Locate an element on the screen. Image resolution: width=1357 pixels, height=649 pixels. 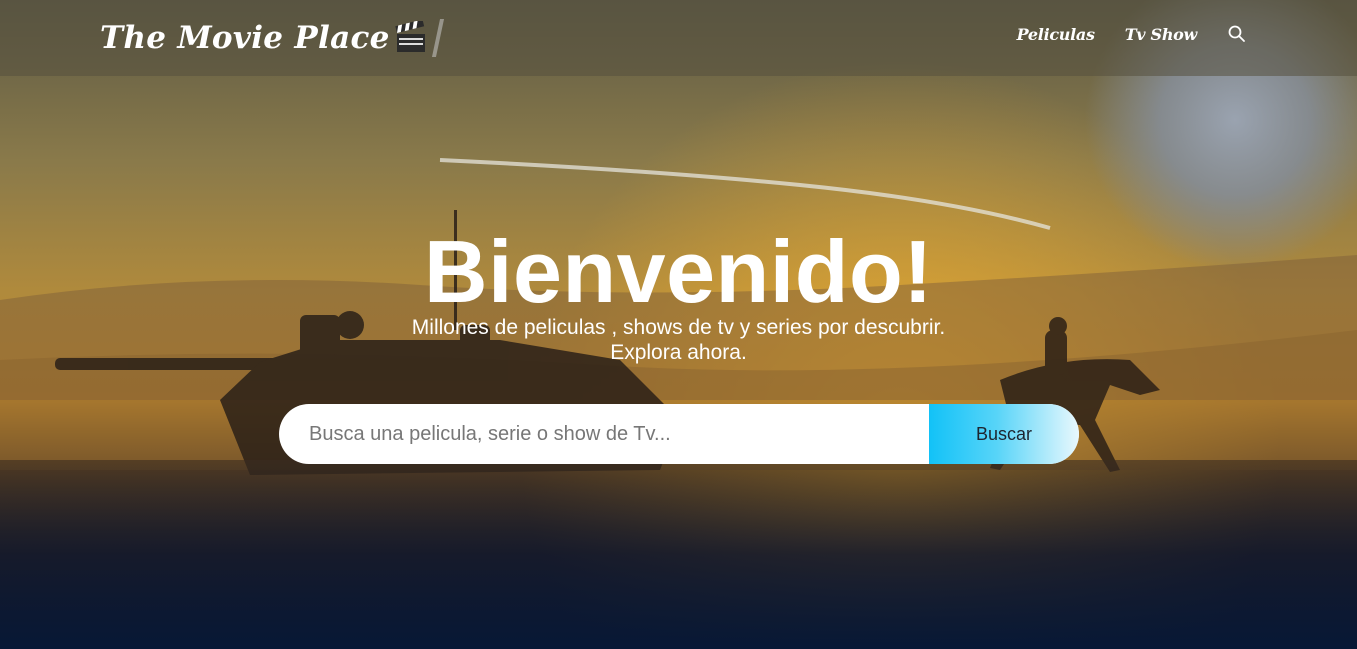
search-form: Buscar is located at coordinates (679, 434).